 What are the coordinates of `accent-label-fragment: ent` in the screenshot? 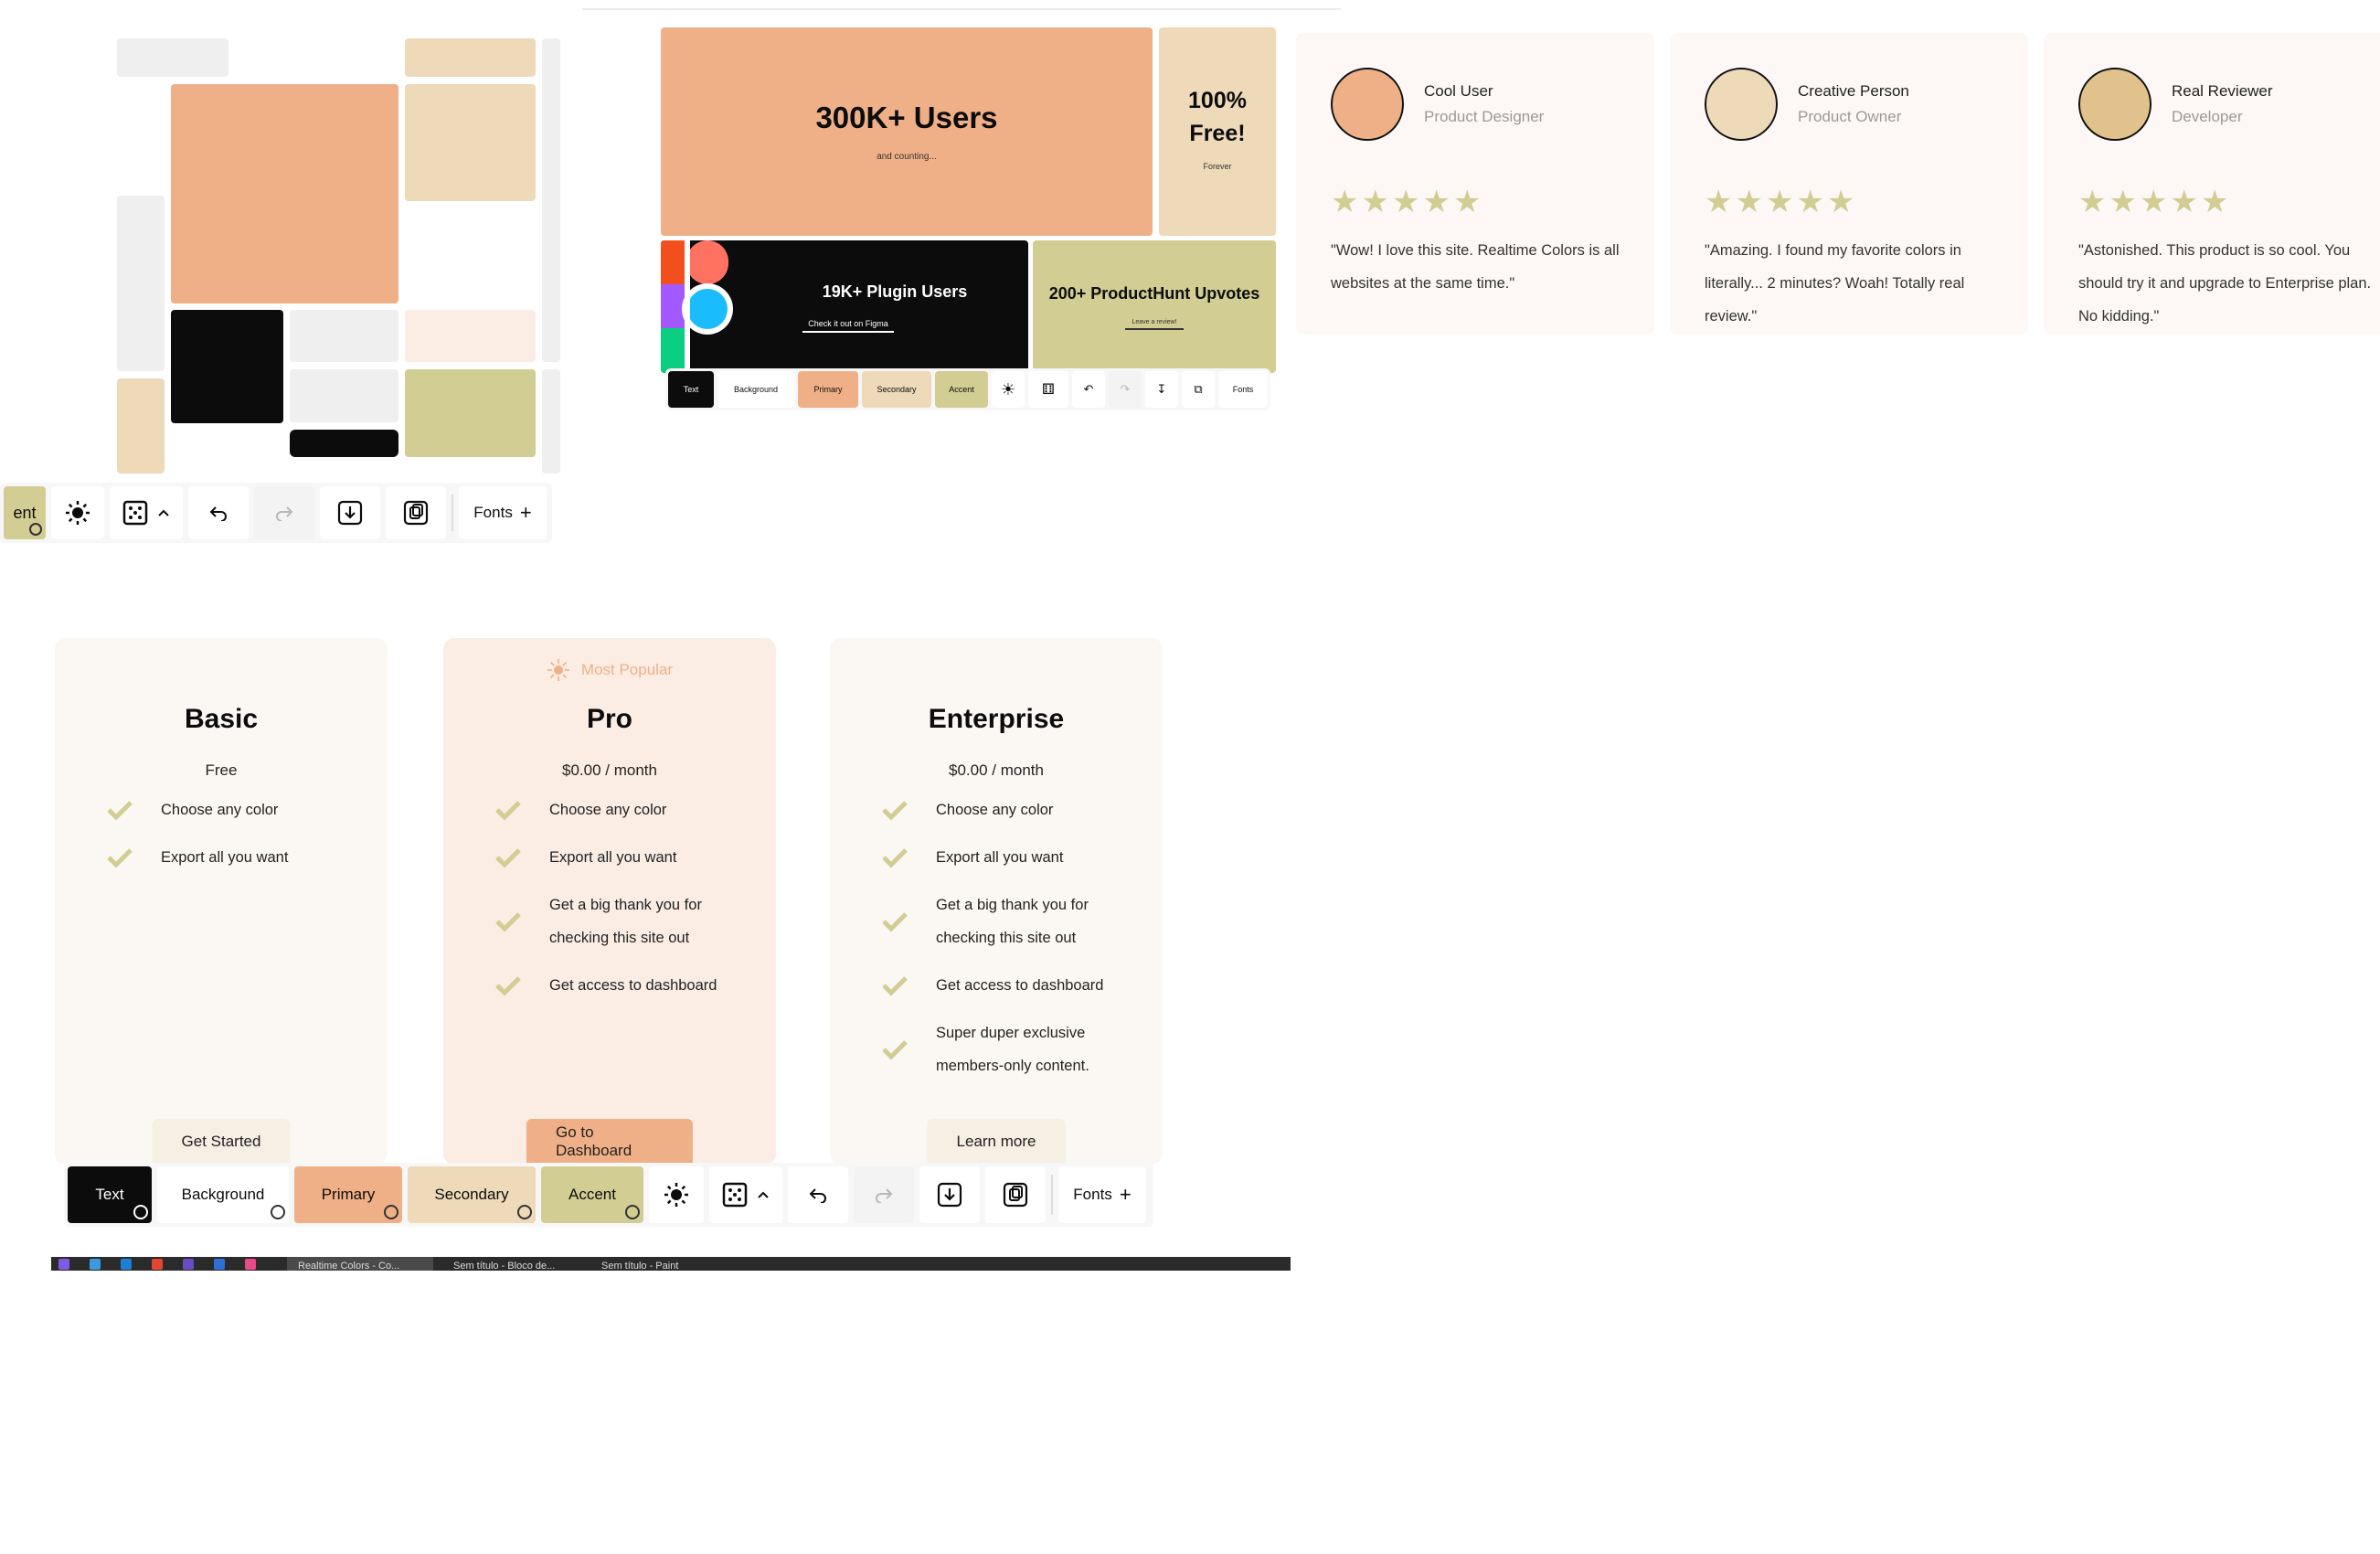 It's located at (25, 512).